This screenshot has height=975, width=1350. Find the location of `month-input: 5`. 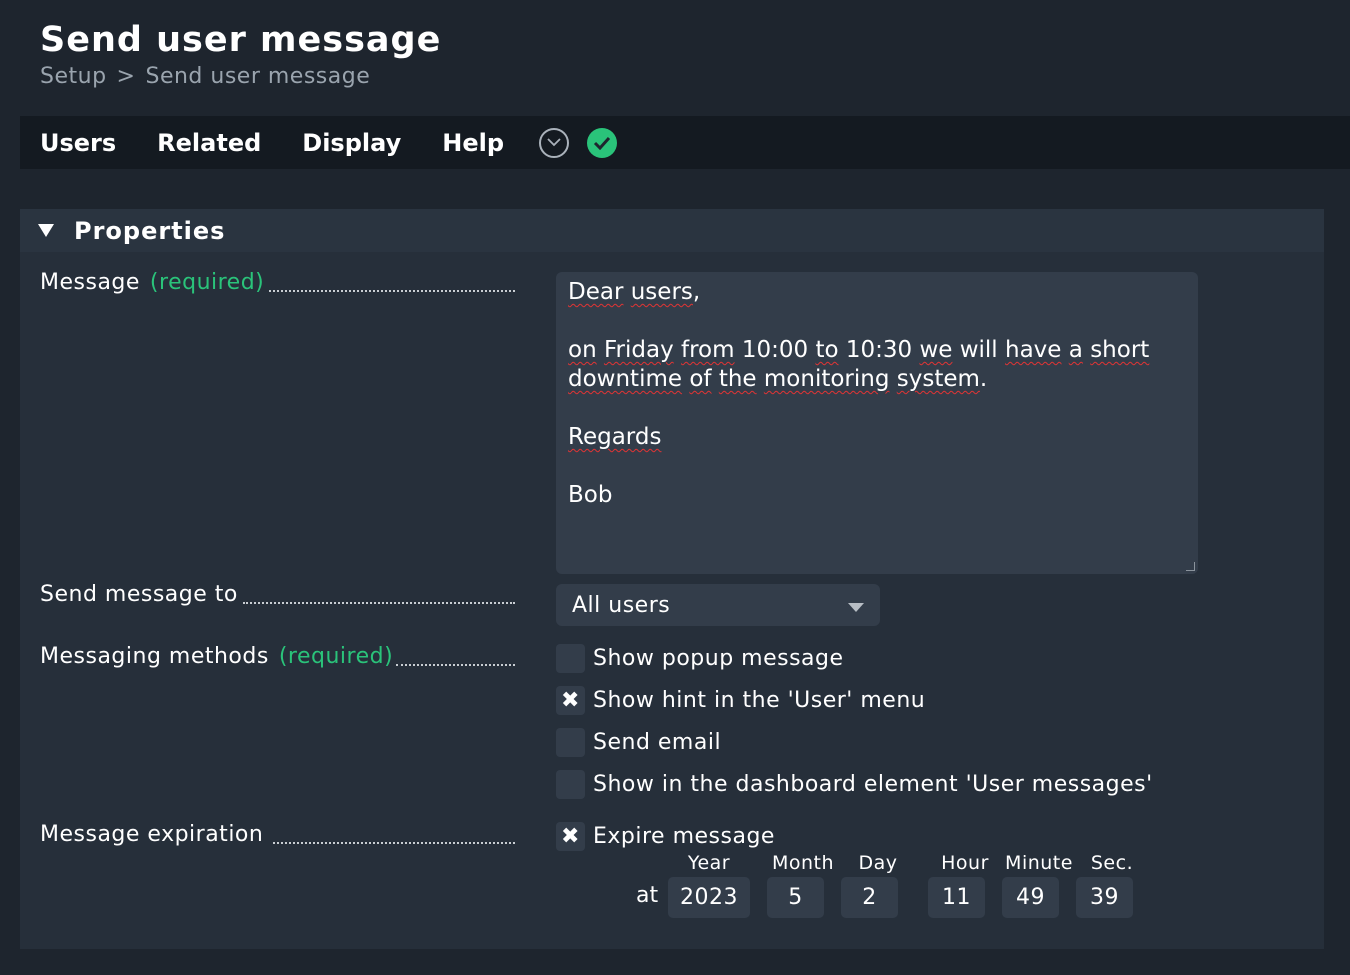

month-input: 5 is located at coordinates (795, 897).